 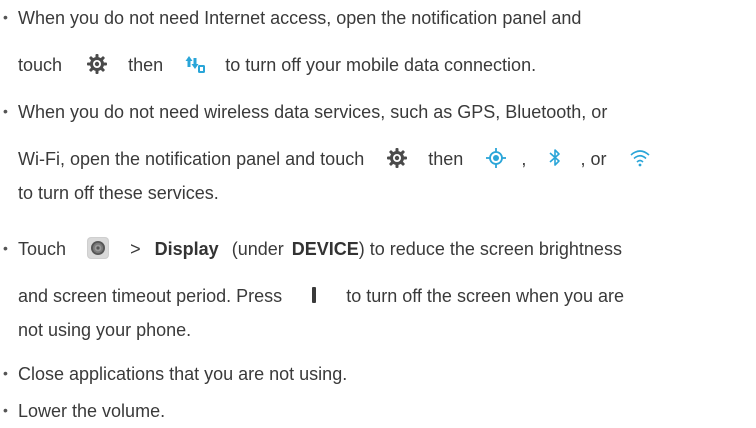 What do you see at coordinates (92, 411) in the screenshot?
I see `bullet-5-line-1: Lower the volume.` at bounding box center [92, 411].